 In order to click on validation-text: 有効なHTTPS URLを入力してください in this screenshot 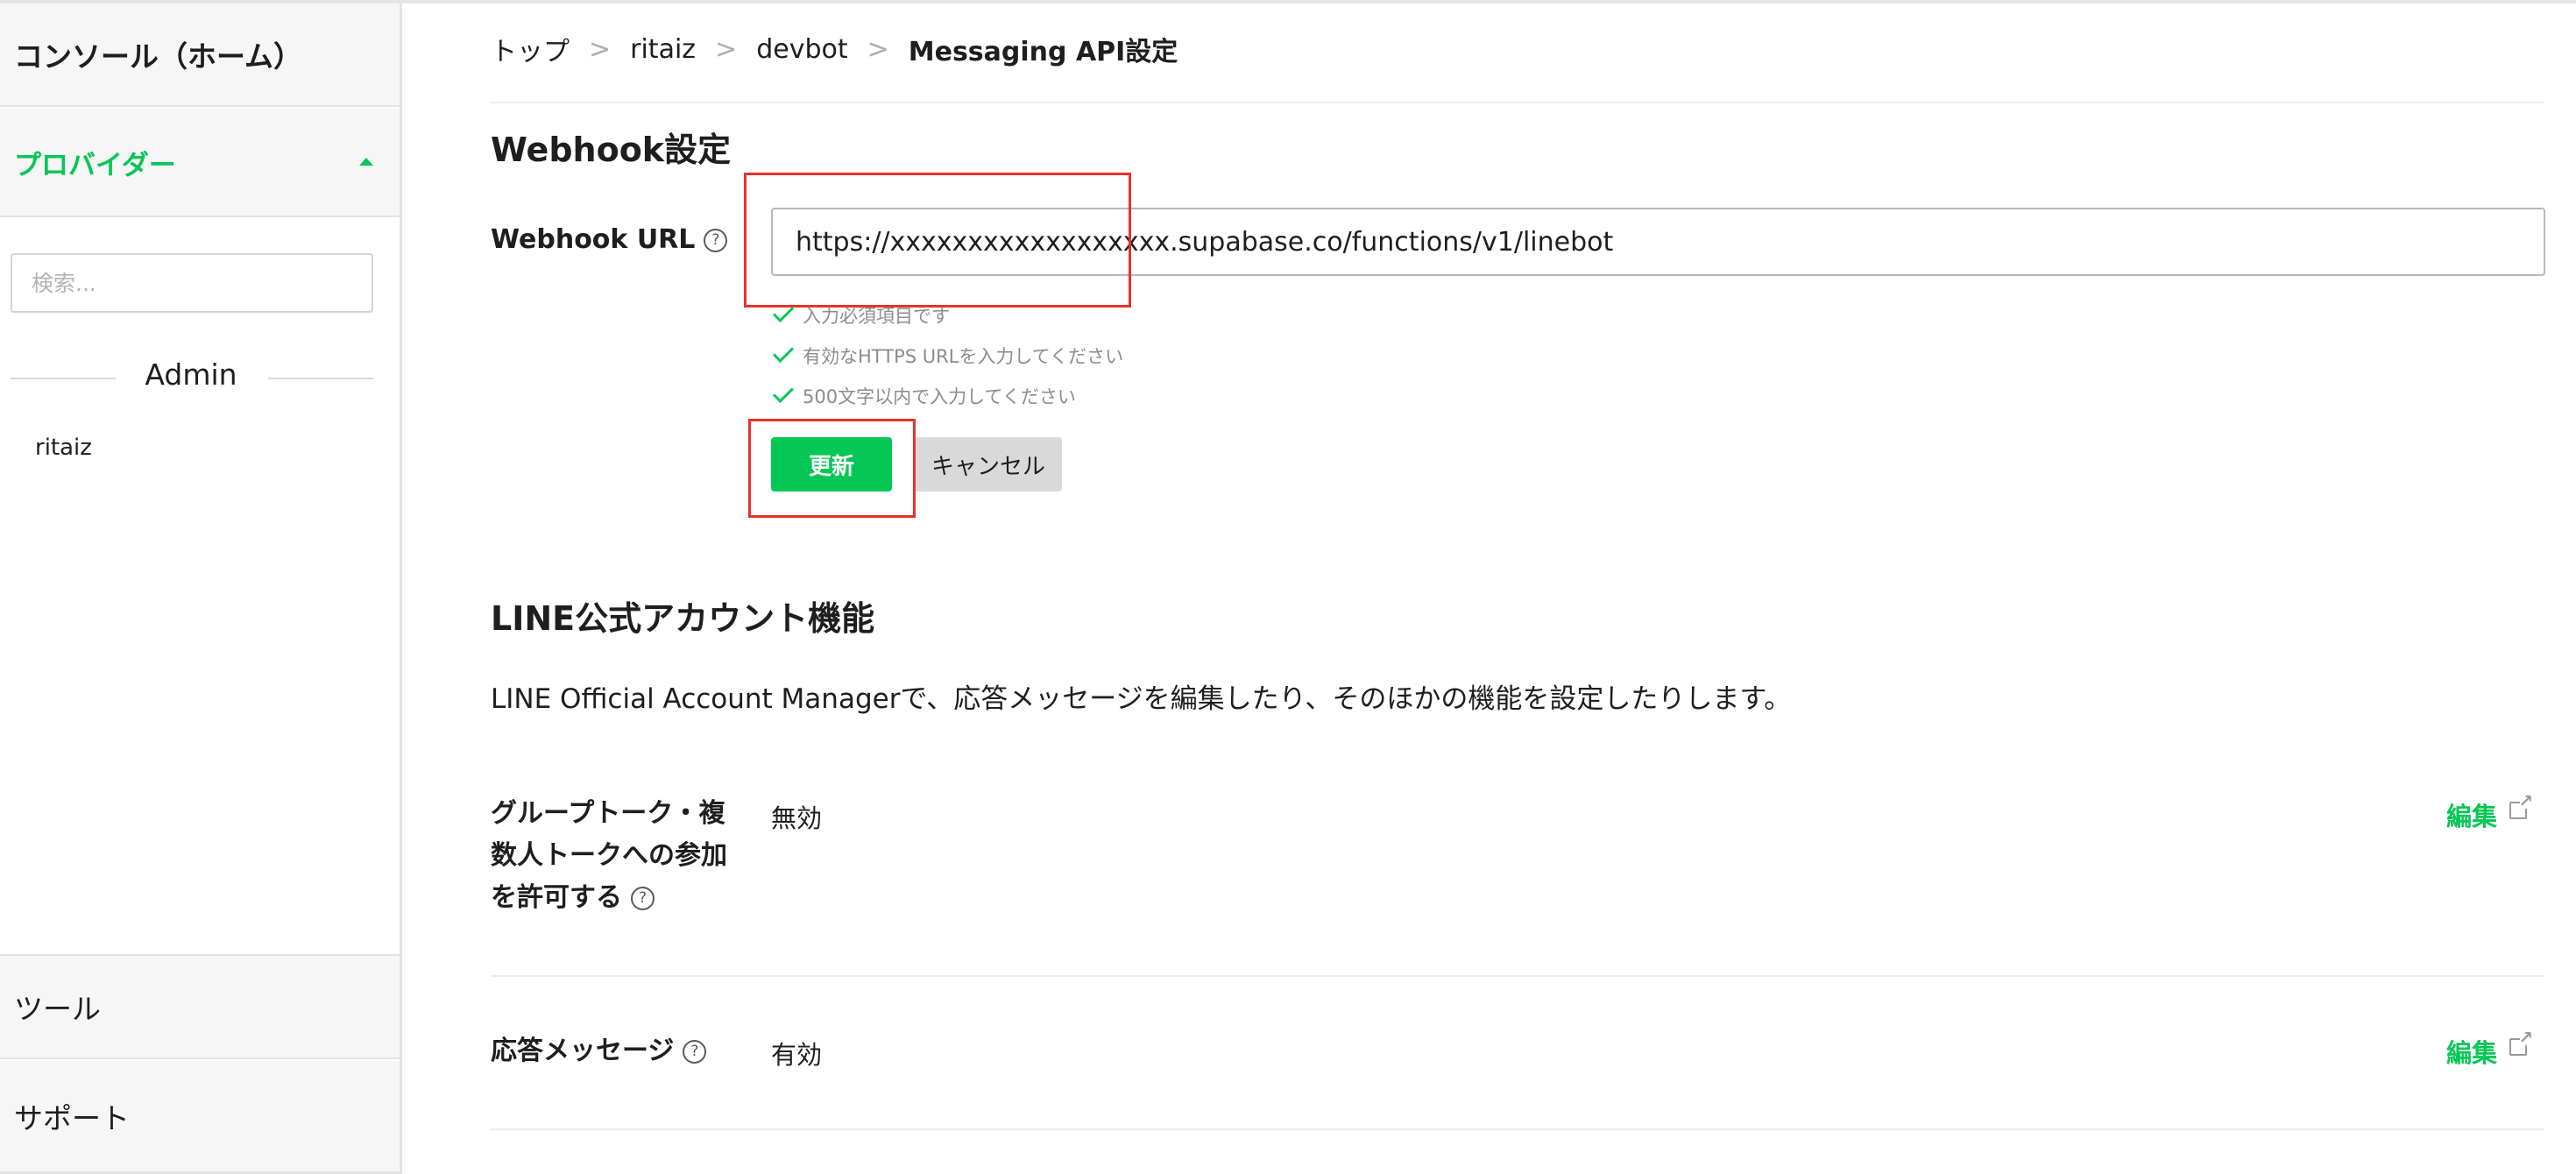, I will do `click(963, 356)`.